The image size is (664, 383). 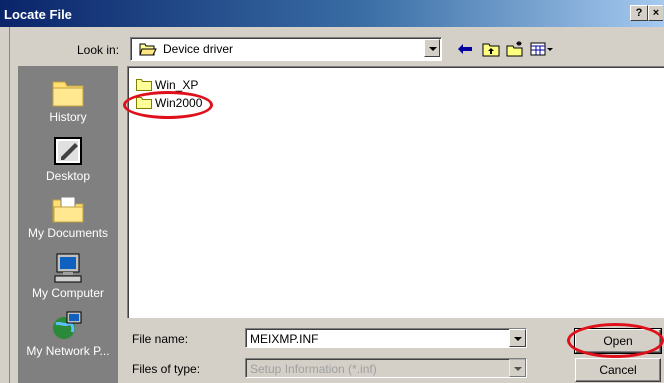 I want to click on file-type-dropdown-arrow, so click(x=517, y=368).